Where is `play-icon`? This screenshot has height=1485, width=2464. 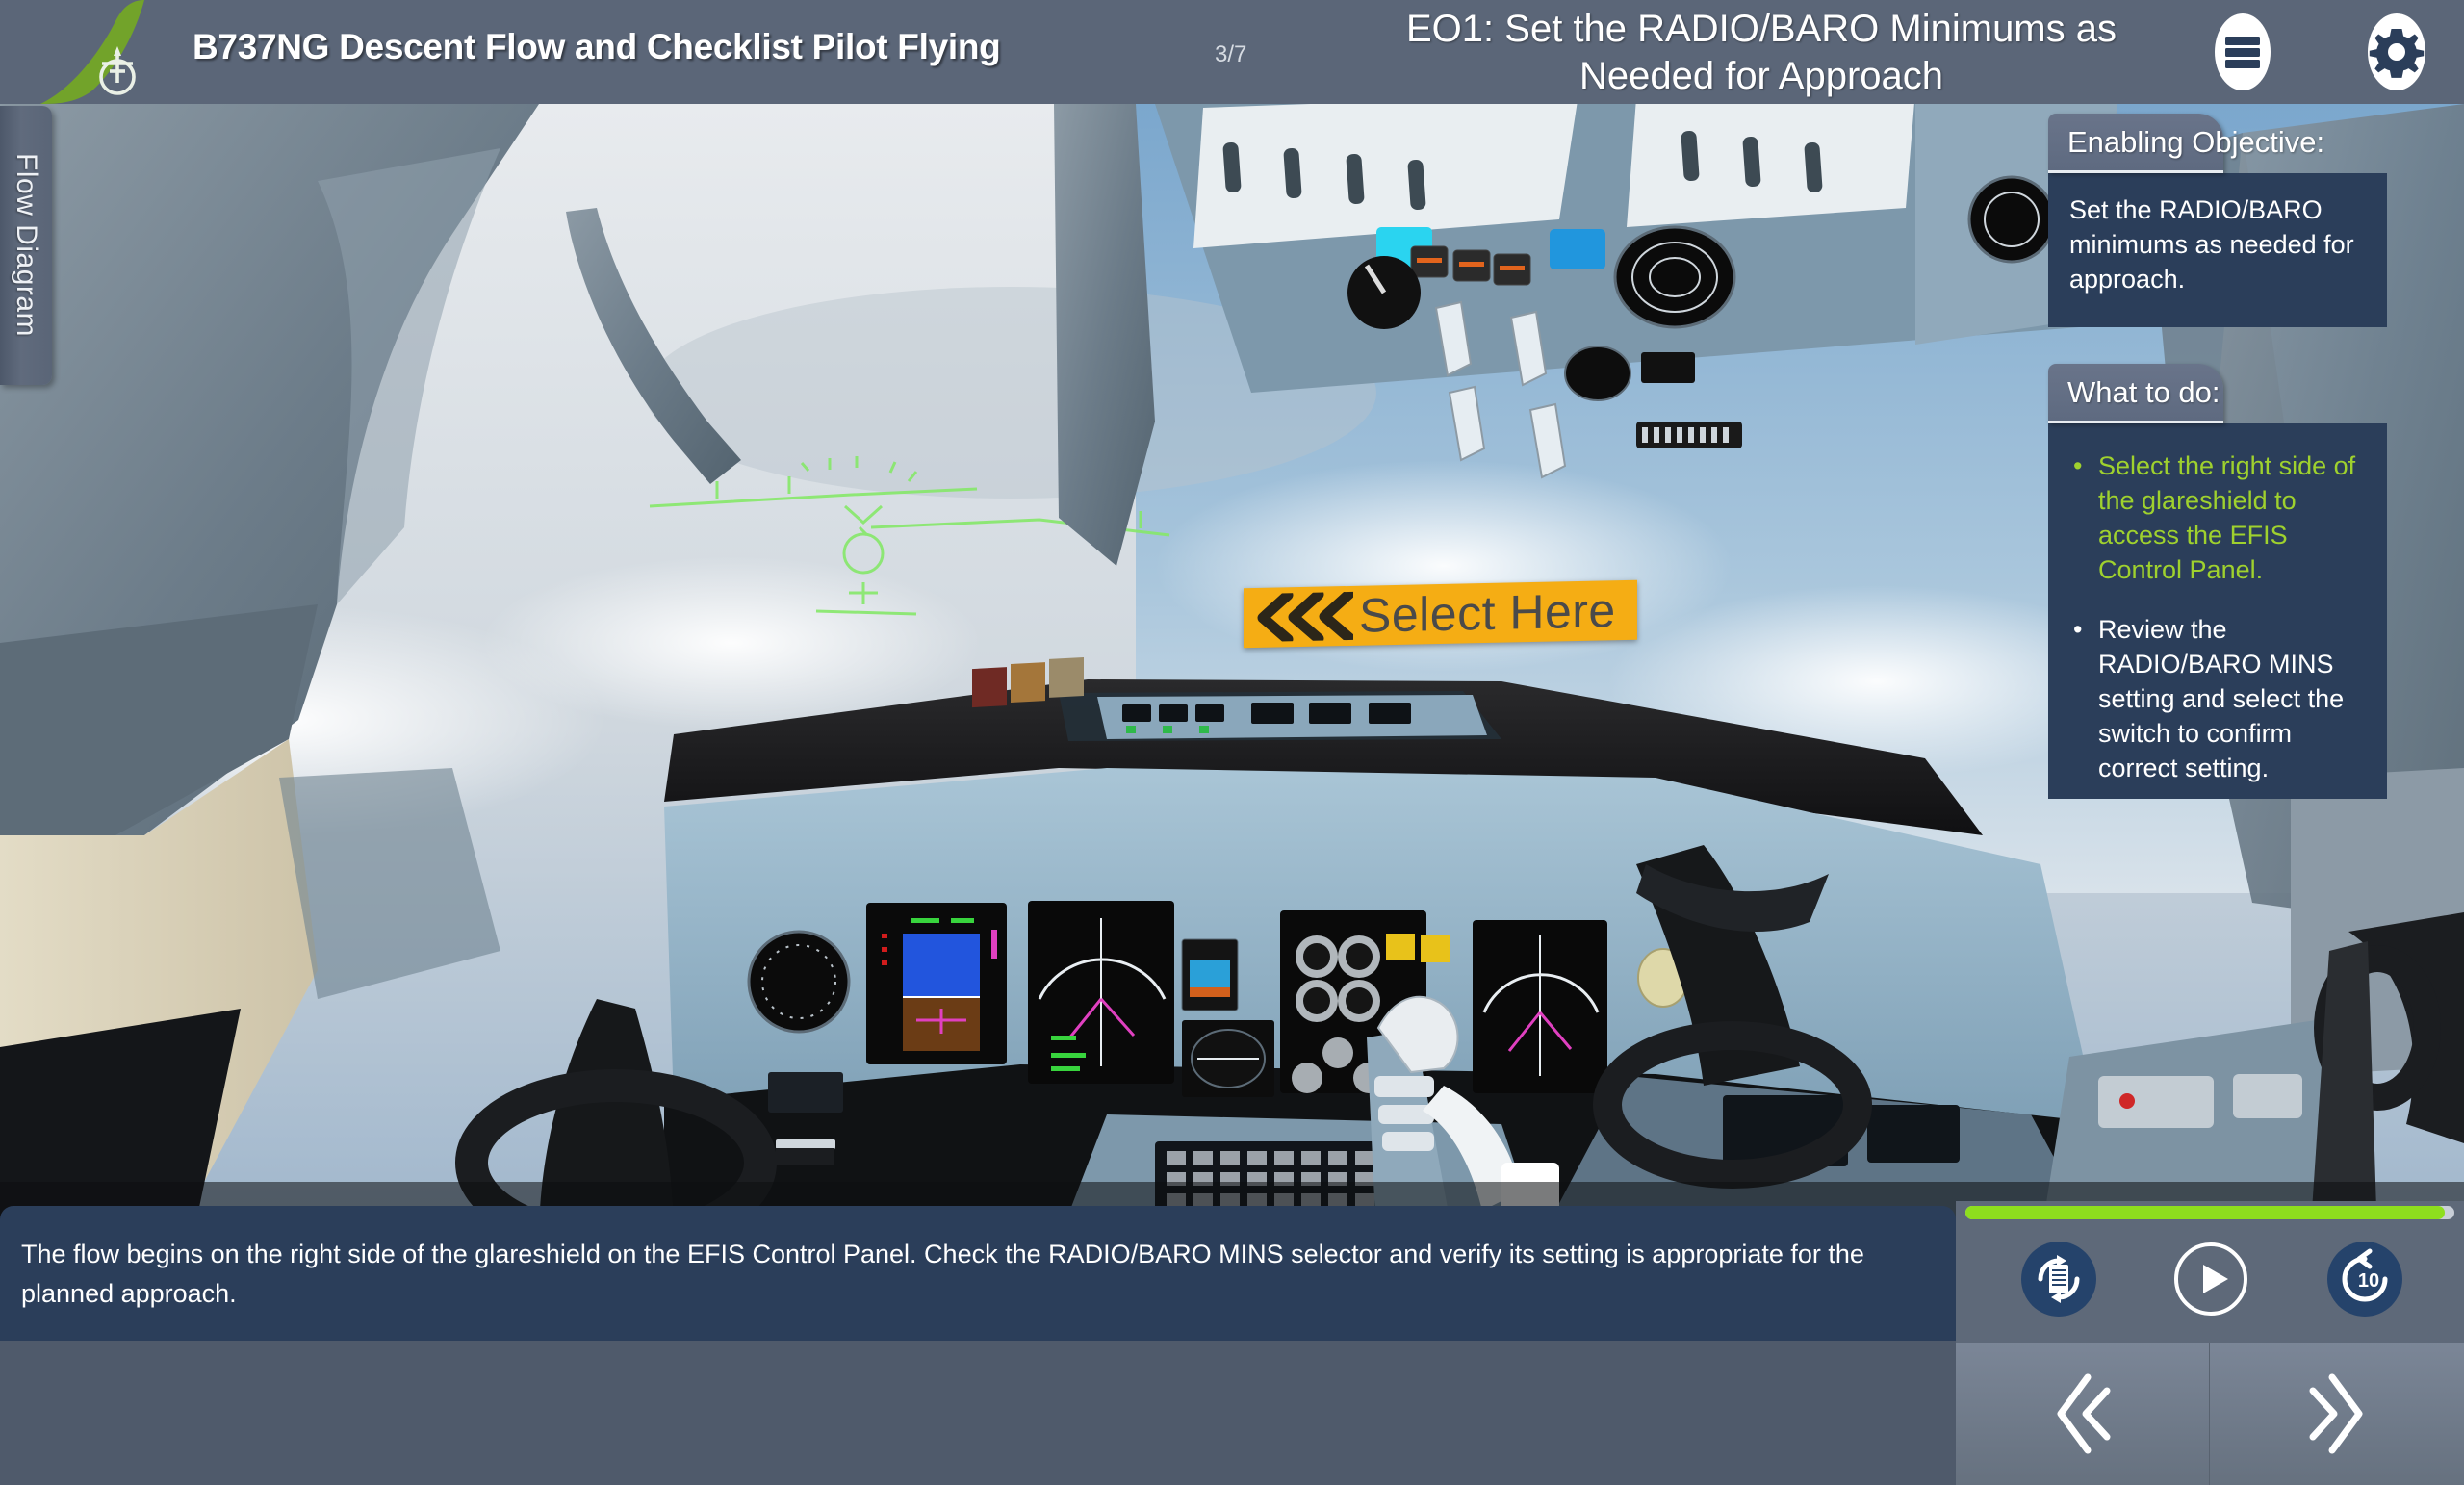 play-icon is located at coordinates (2210, 1279).